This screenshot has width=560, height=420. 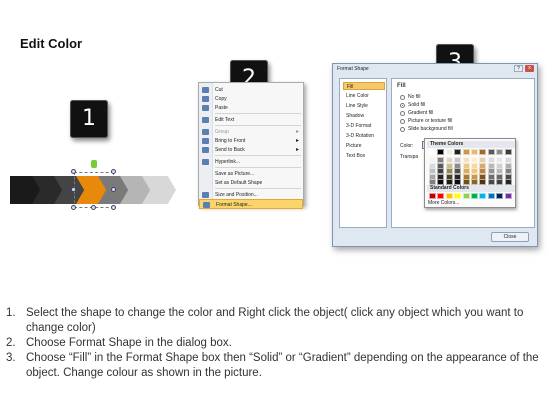 I want to click on menu-item-label: Copy, so click(x=221, y=99).